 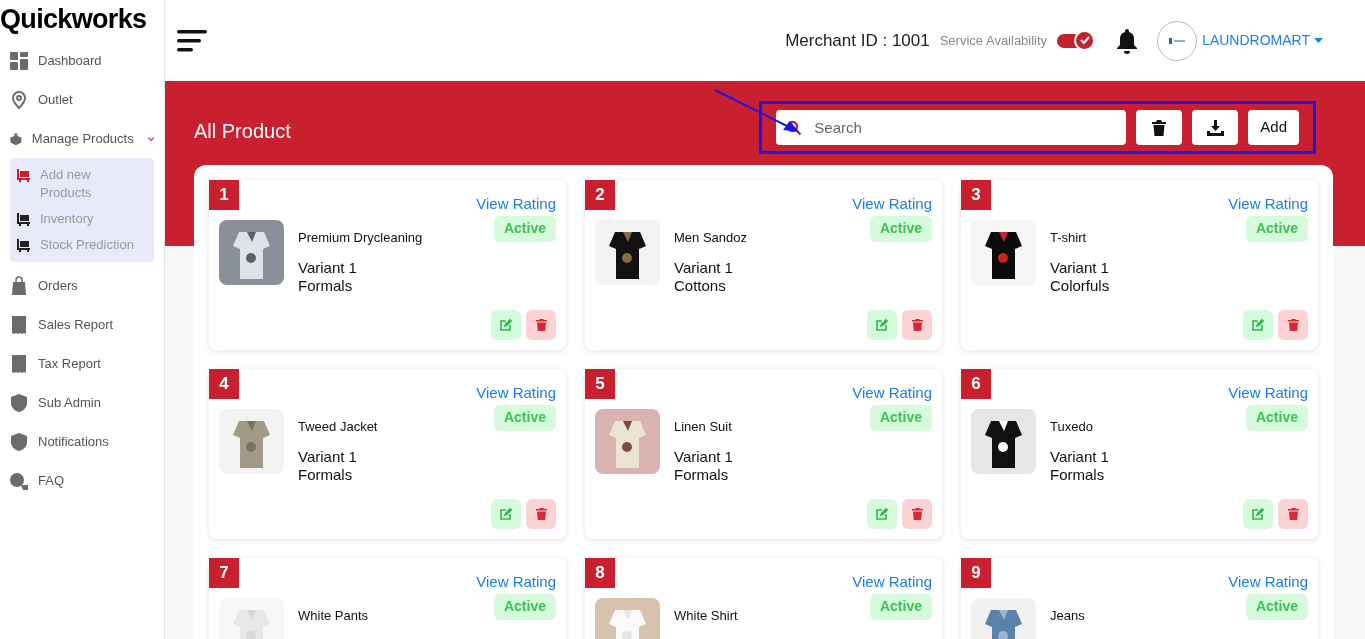 I want to click on check-icon, so click(x=1084, y=40).